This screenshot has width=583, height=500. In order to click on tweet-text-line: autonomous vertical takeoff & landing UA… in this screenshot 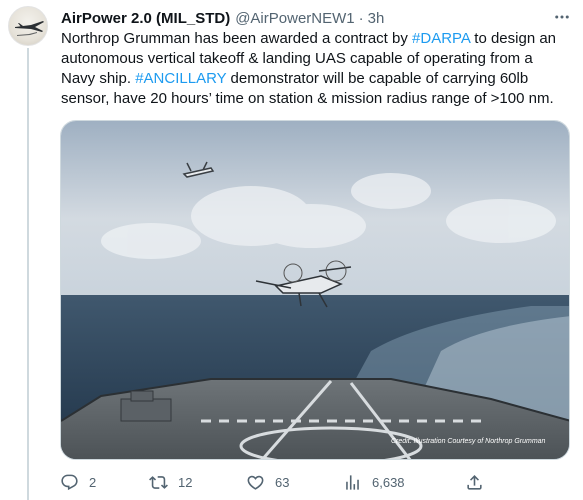, I will do `click(319, 59)`.